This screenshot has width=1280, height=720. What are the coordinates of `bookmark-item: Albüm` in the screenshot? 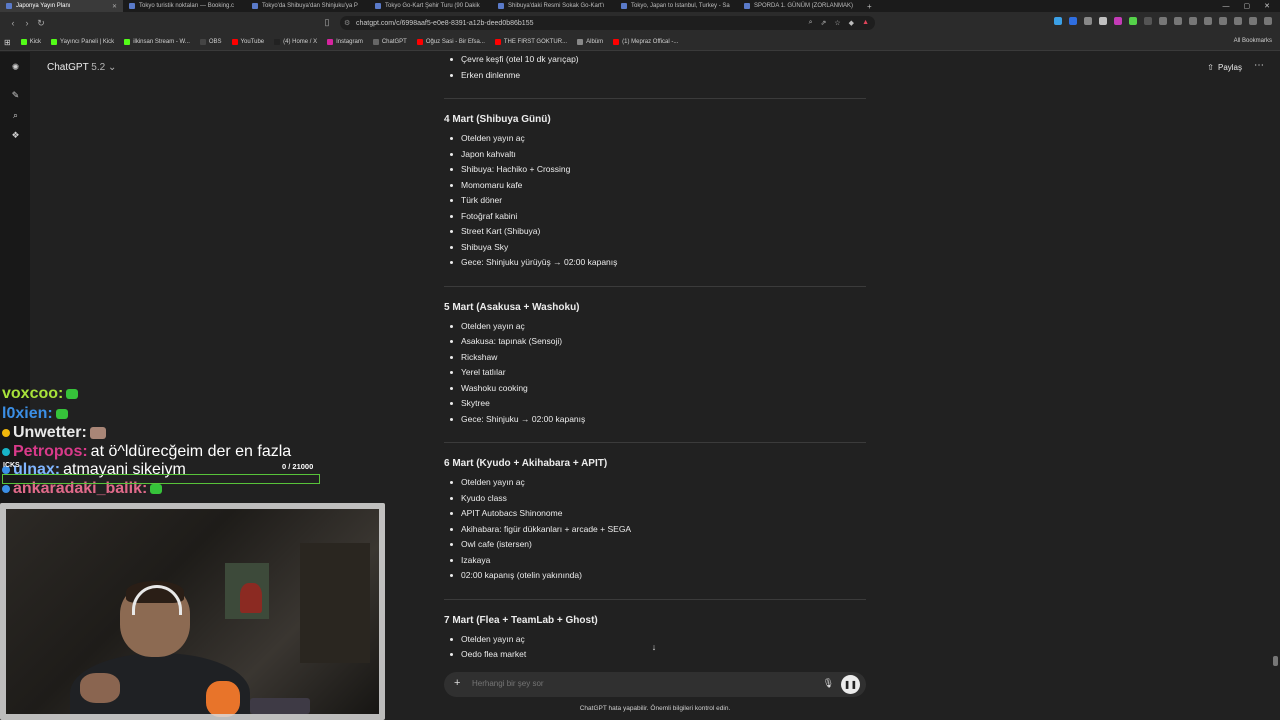 It's located at (590, 42).